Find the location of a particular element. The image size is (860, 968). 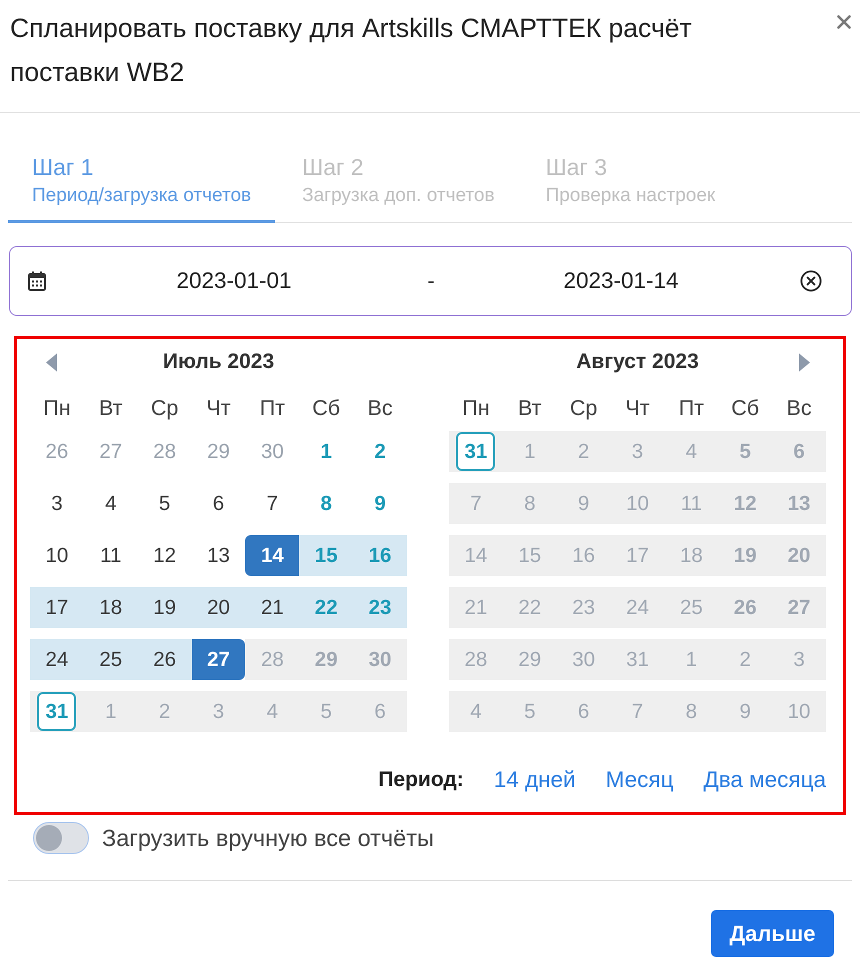

calendar-day: 30 is located at coordinates (272, 451).